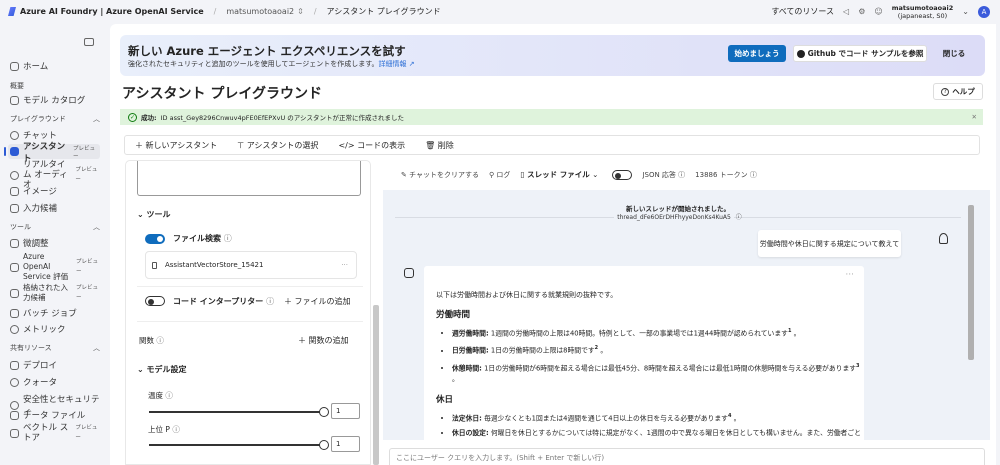 The width and height of the screenshot is (1000, 465). Describe the element at coordinates (56, 293) in the screenshot. I see `sidebar-item-stored-completions: 格納された入力候補 プレビュー` at that location.